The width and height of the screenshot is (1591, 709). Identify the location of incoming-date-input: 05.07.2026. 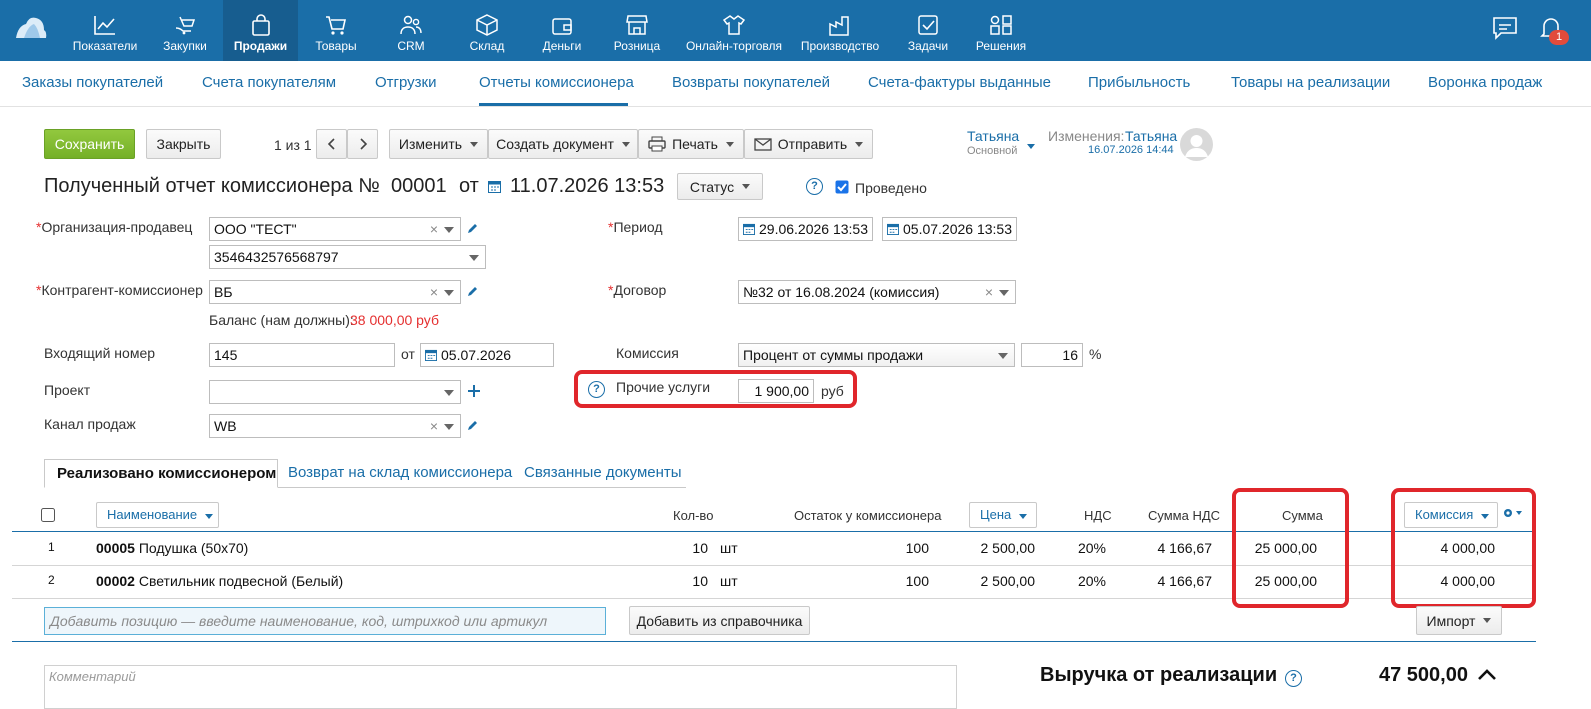
(487, 355).